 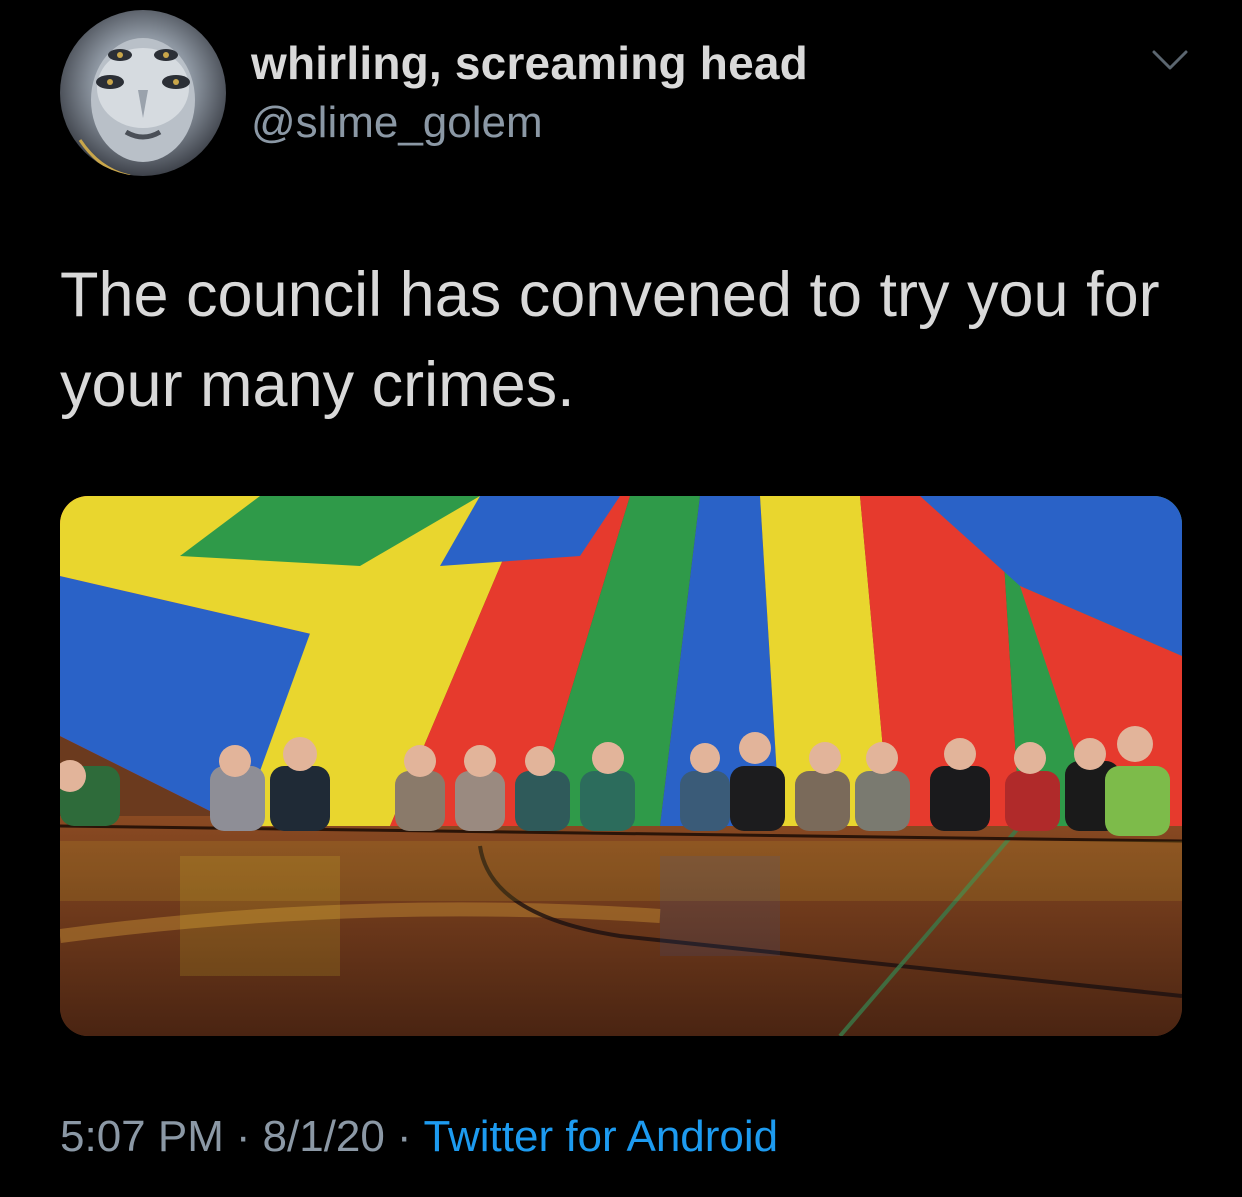 What do you see at coordinates (529, 63) in the screenshot?
I see `display-name: whirling, screaming head` at bounding box center [529, 63].